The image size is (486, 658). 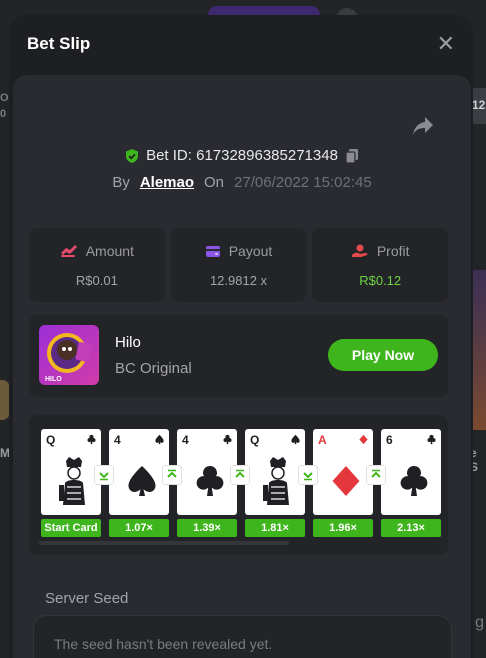 What do you see at coordinates (275, 528) in the screenshot?
I see `multiplier-label: 1.81×` at bounding box center [275, 528].